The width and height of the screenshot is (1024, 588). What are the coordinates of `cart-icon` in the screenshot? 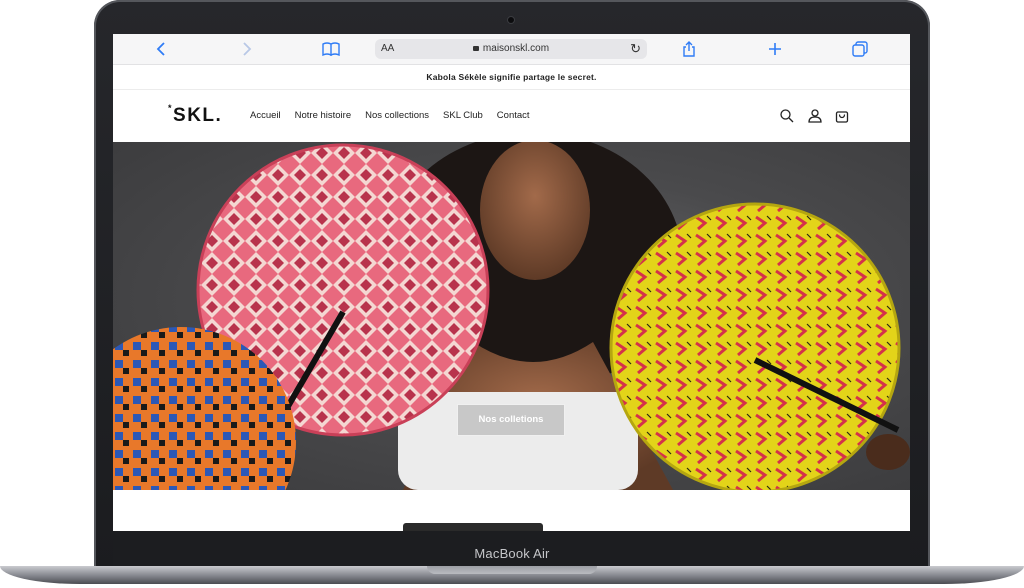 It's located at (842, 116).